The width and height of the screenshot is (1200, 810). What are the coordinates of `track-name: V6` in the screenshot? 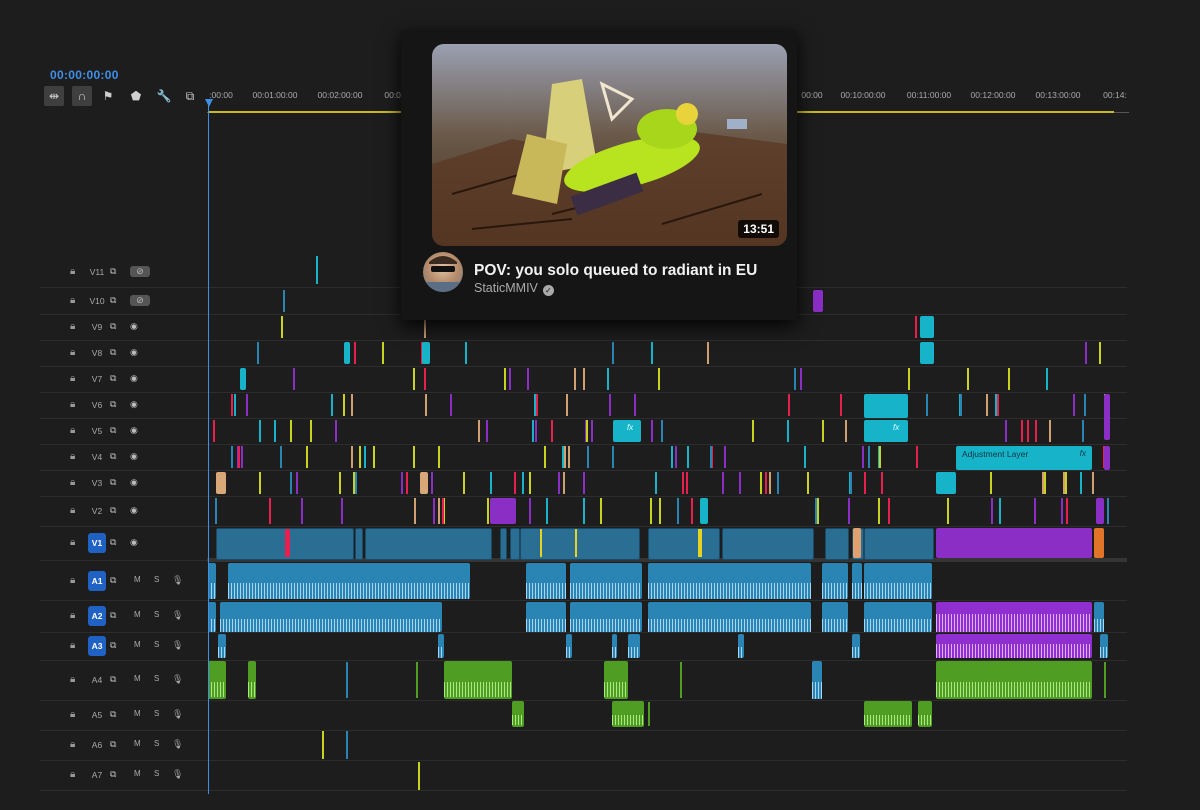 It's located at (97, 405).